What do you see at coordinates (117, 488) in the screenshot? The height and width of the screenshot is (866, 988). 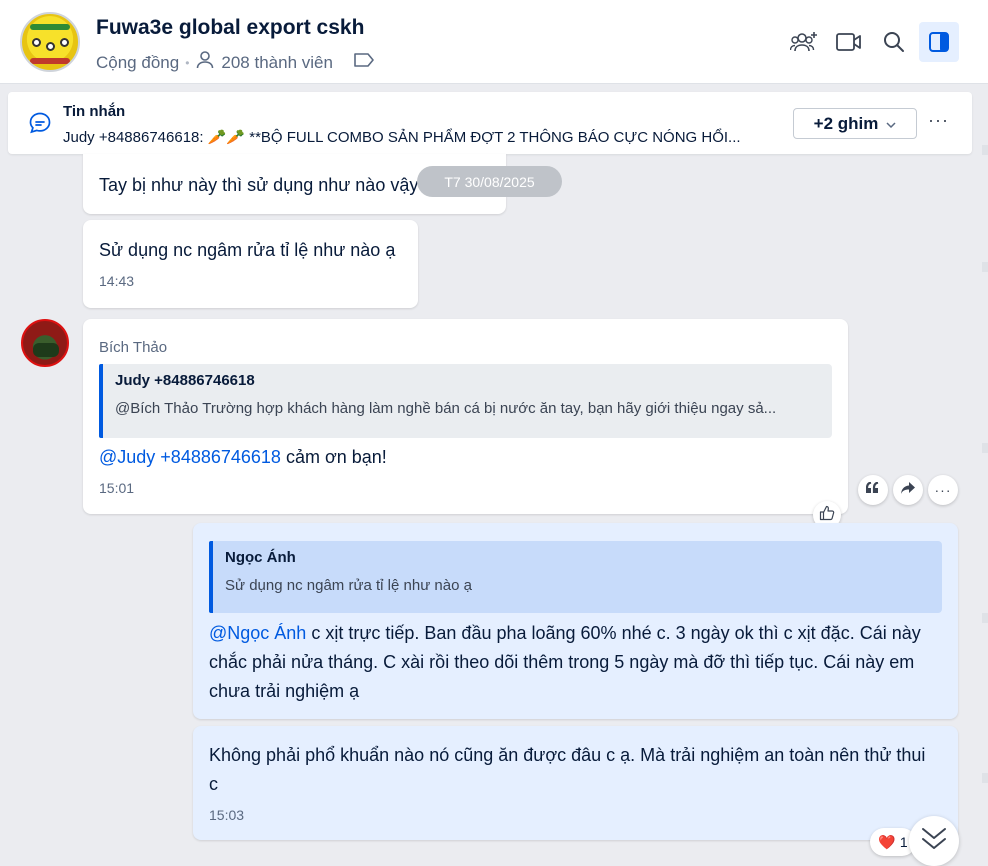 I see `message-time: 15:01` at bounding box center [117, 488].